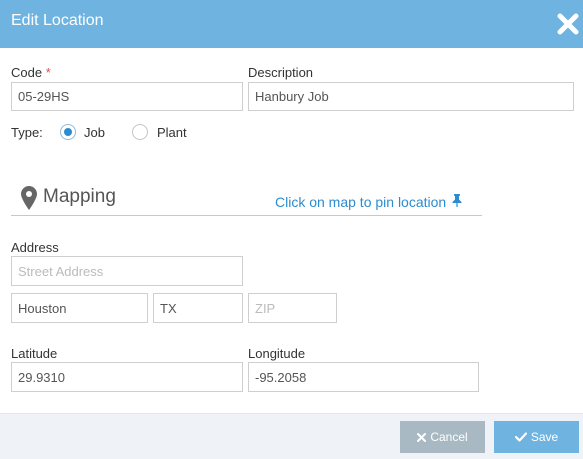  I want to click on code-label: Code *, so click(31, 72).